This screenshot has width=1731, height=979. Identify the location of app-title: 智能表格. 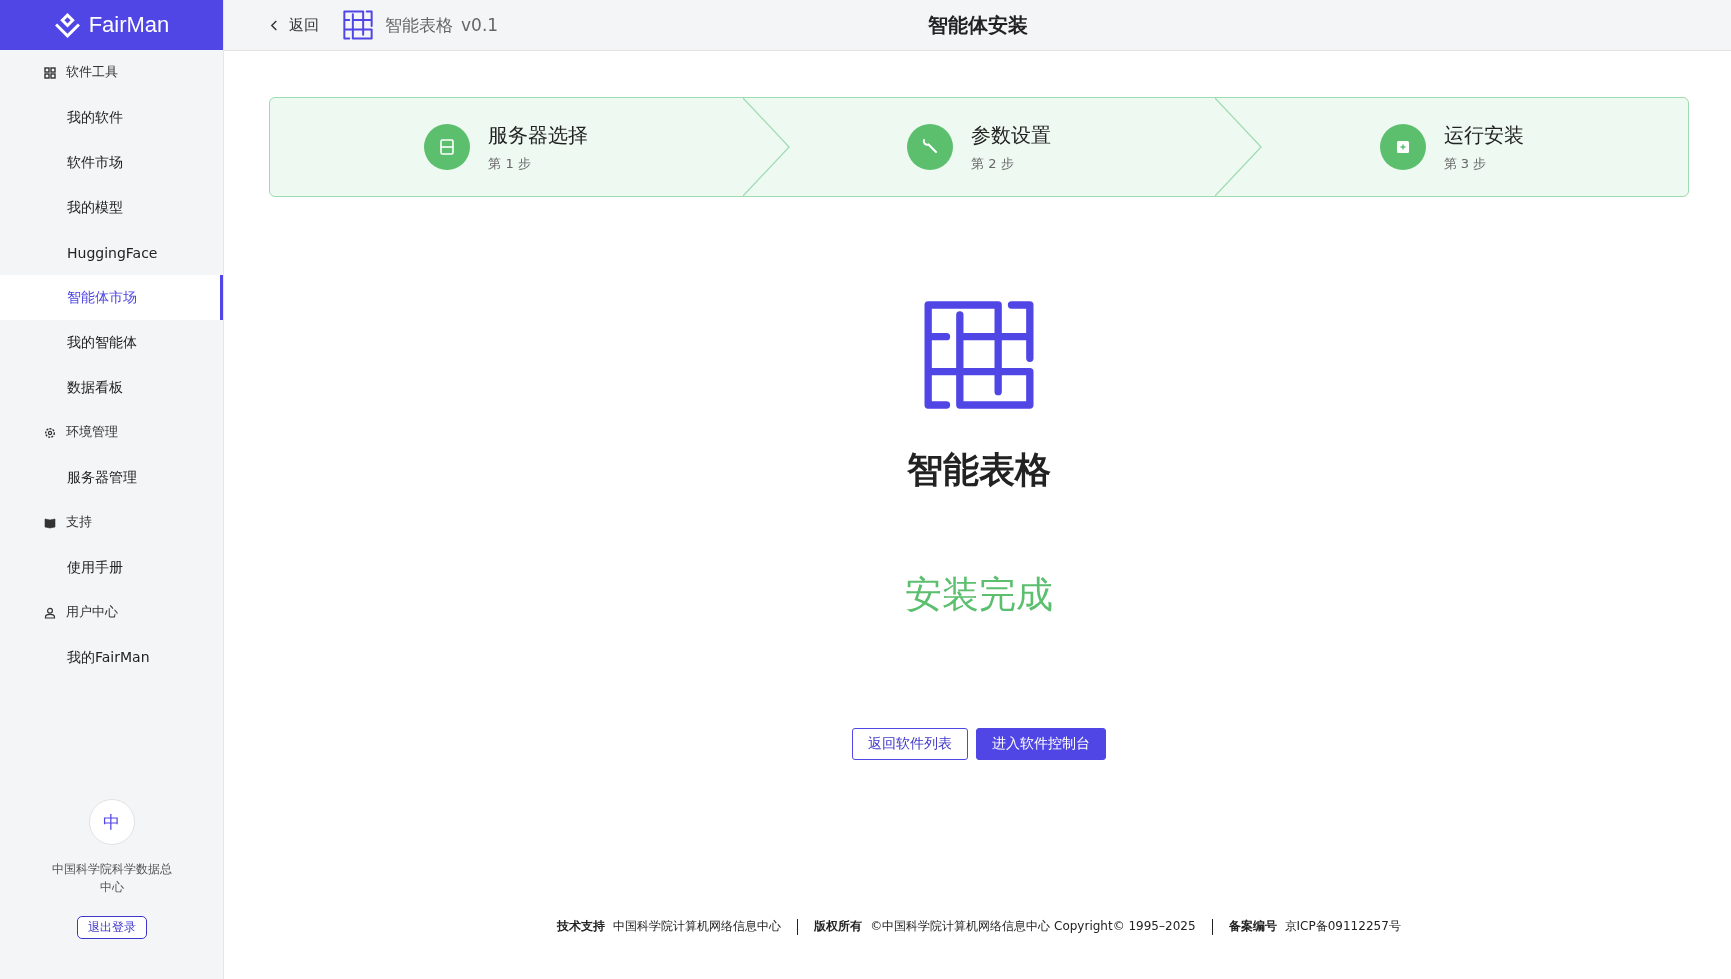
(979, 470).